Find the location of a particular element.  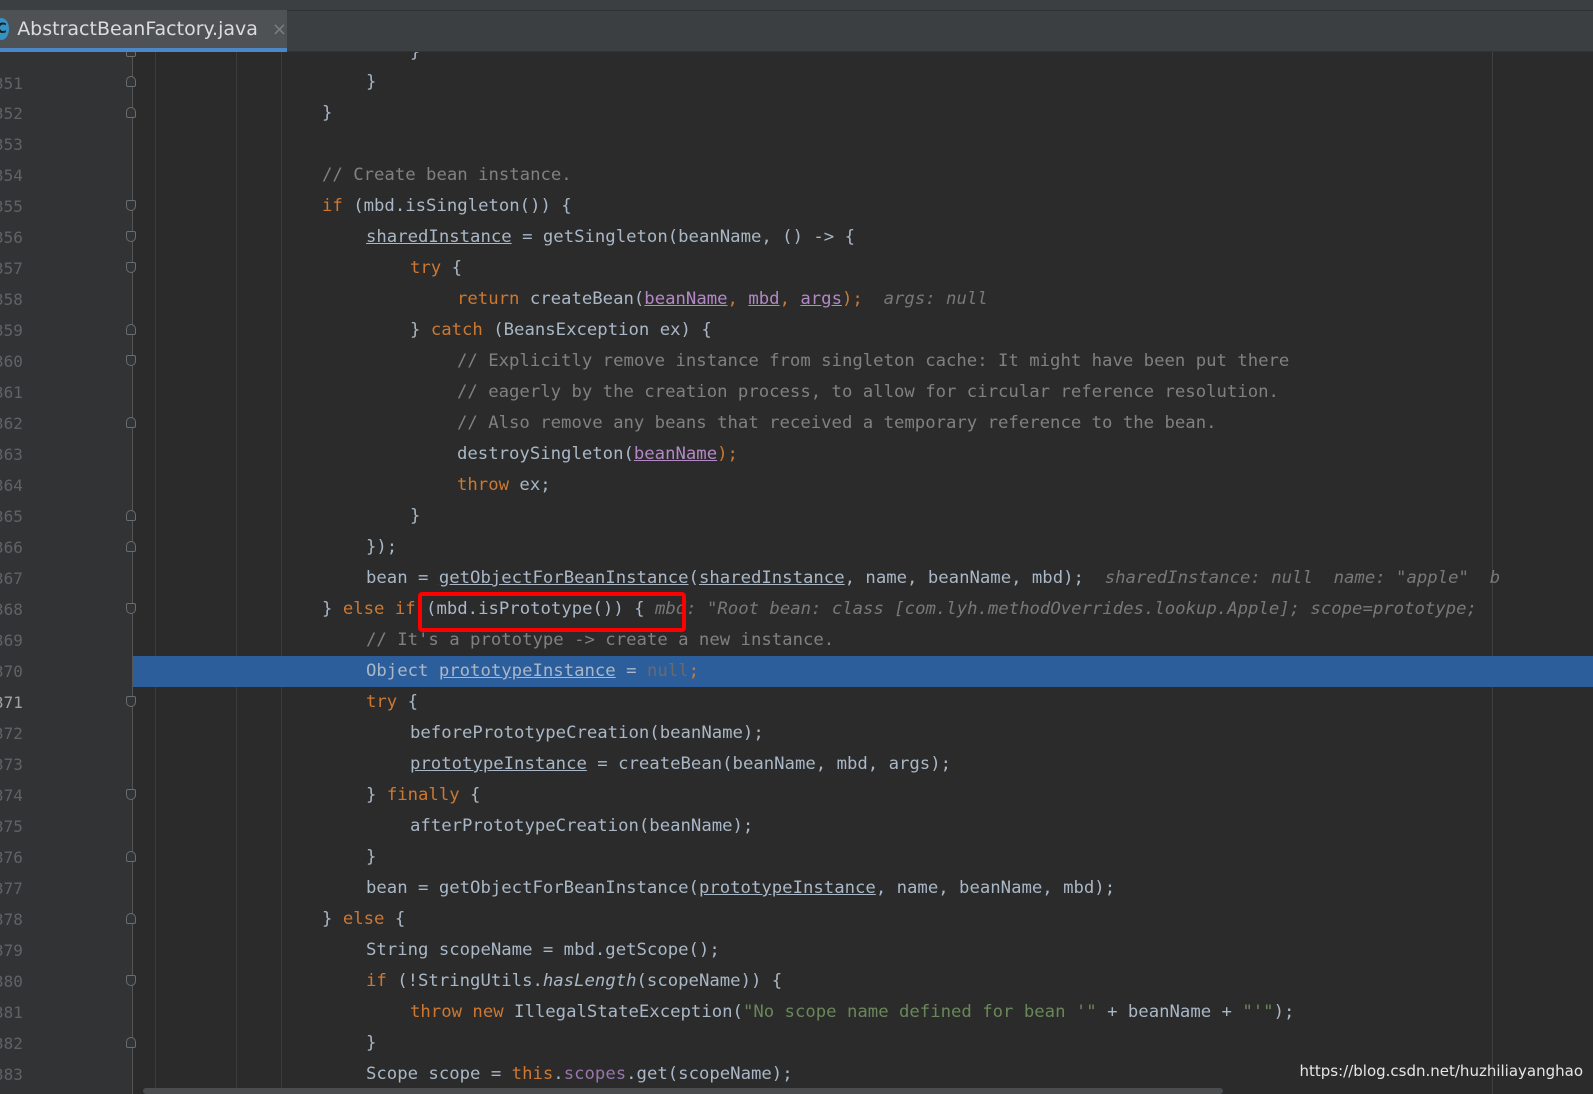

code-line: 373 beforePrototypeCreation(beanName); is located at coordinates (796, 746).